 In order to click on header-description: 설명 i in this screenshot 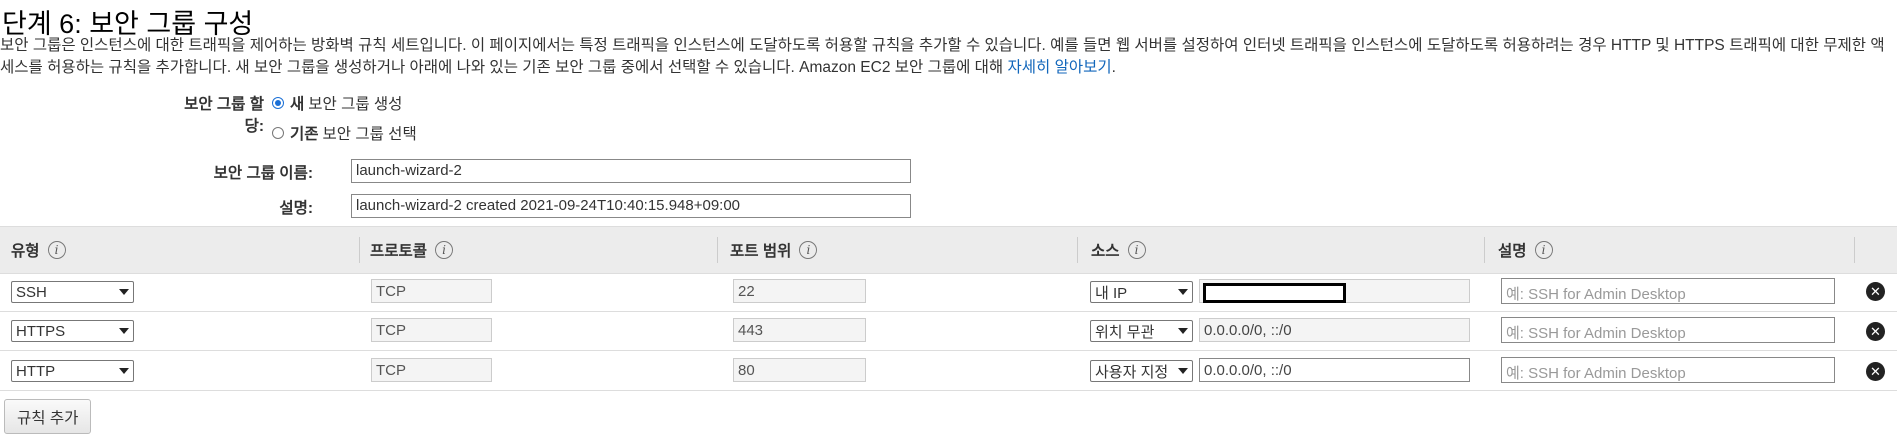, I will do `click(1525, 250)`.